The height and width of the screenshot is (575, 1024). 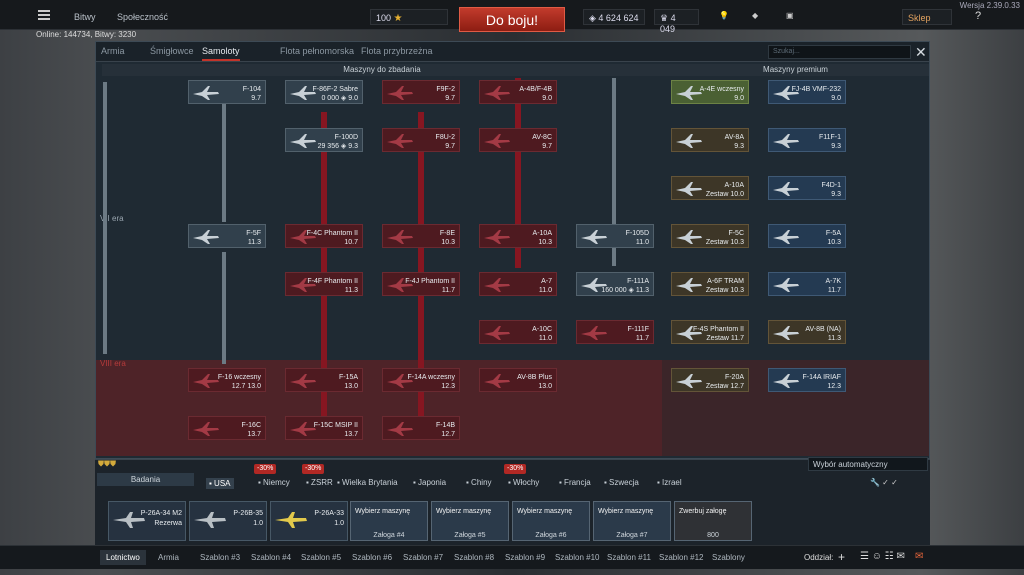 I want to click on vehicle-card: F11F-1 9.3, so click(x=807, y=140).